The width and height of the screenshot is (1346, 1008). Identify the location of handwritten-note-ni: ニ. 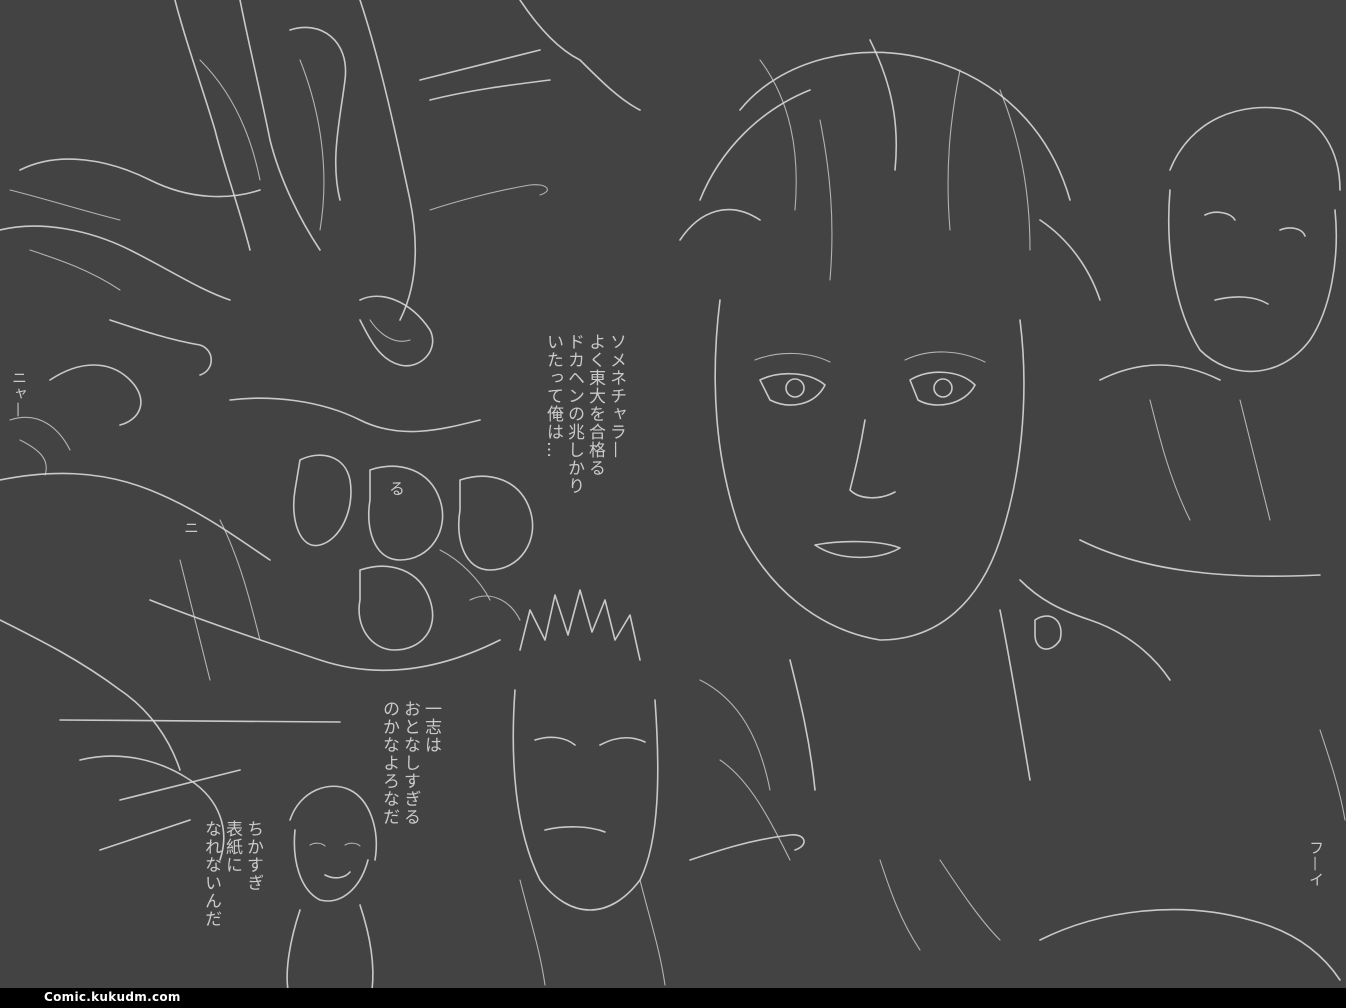
(191, 528).